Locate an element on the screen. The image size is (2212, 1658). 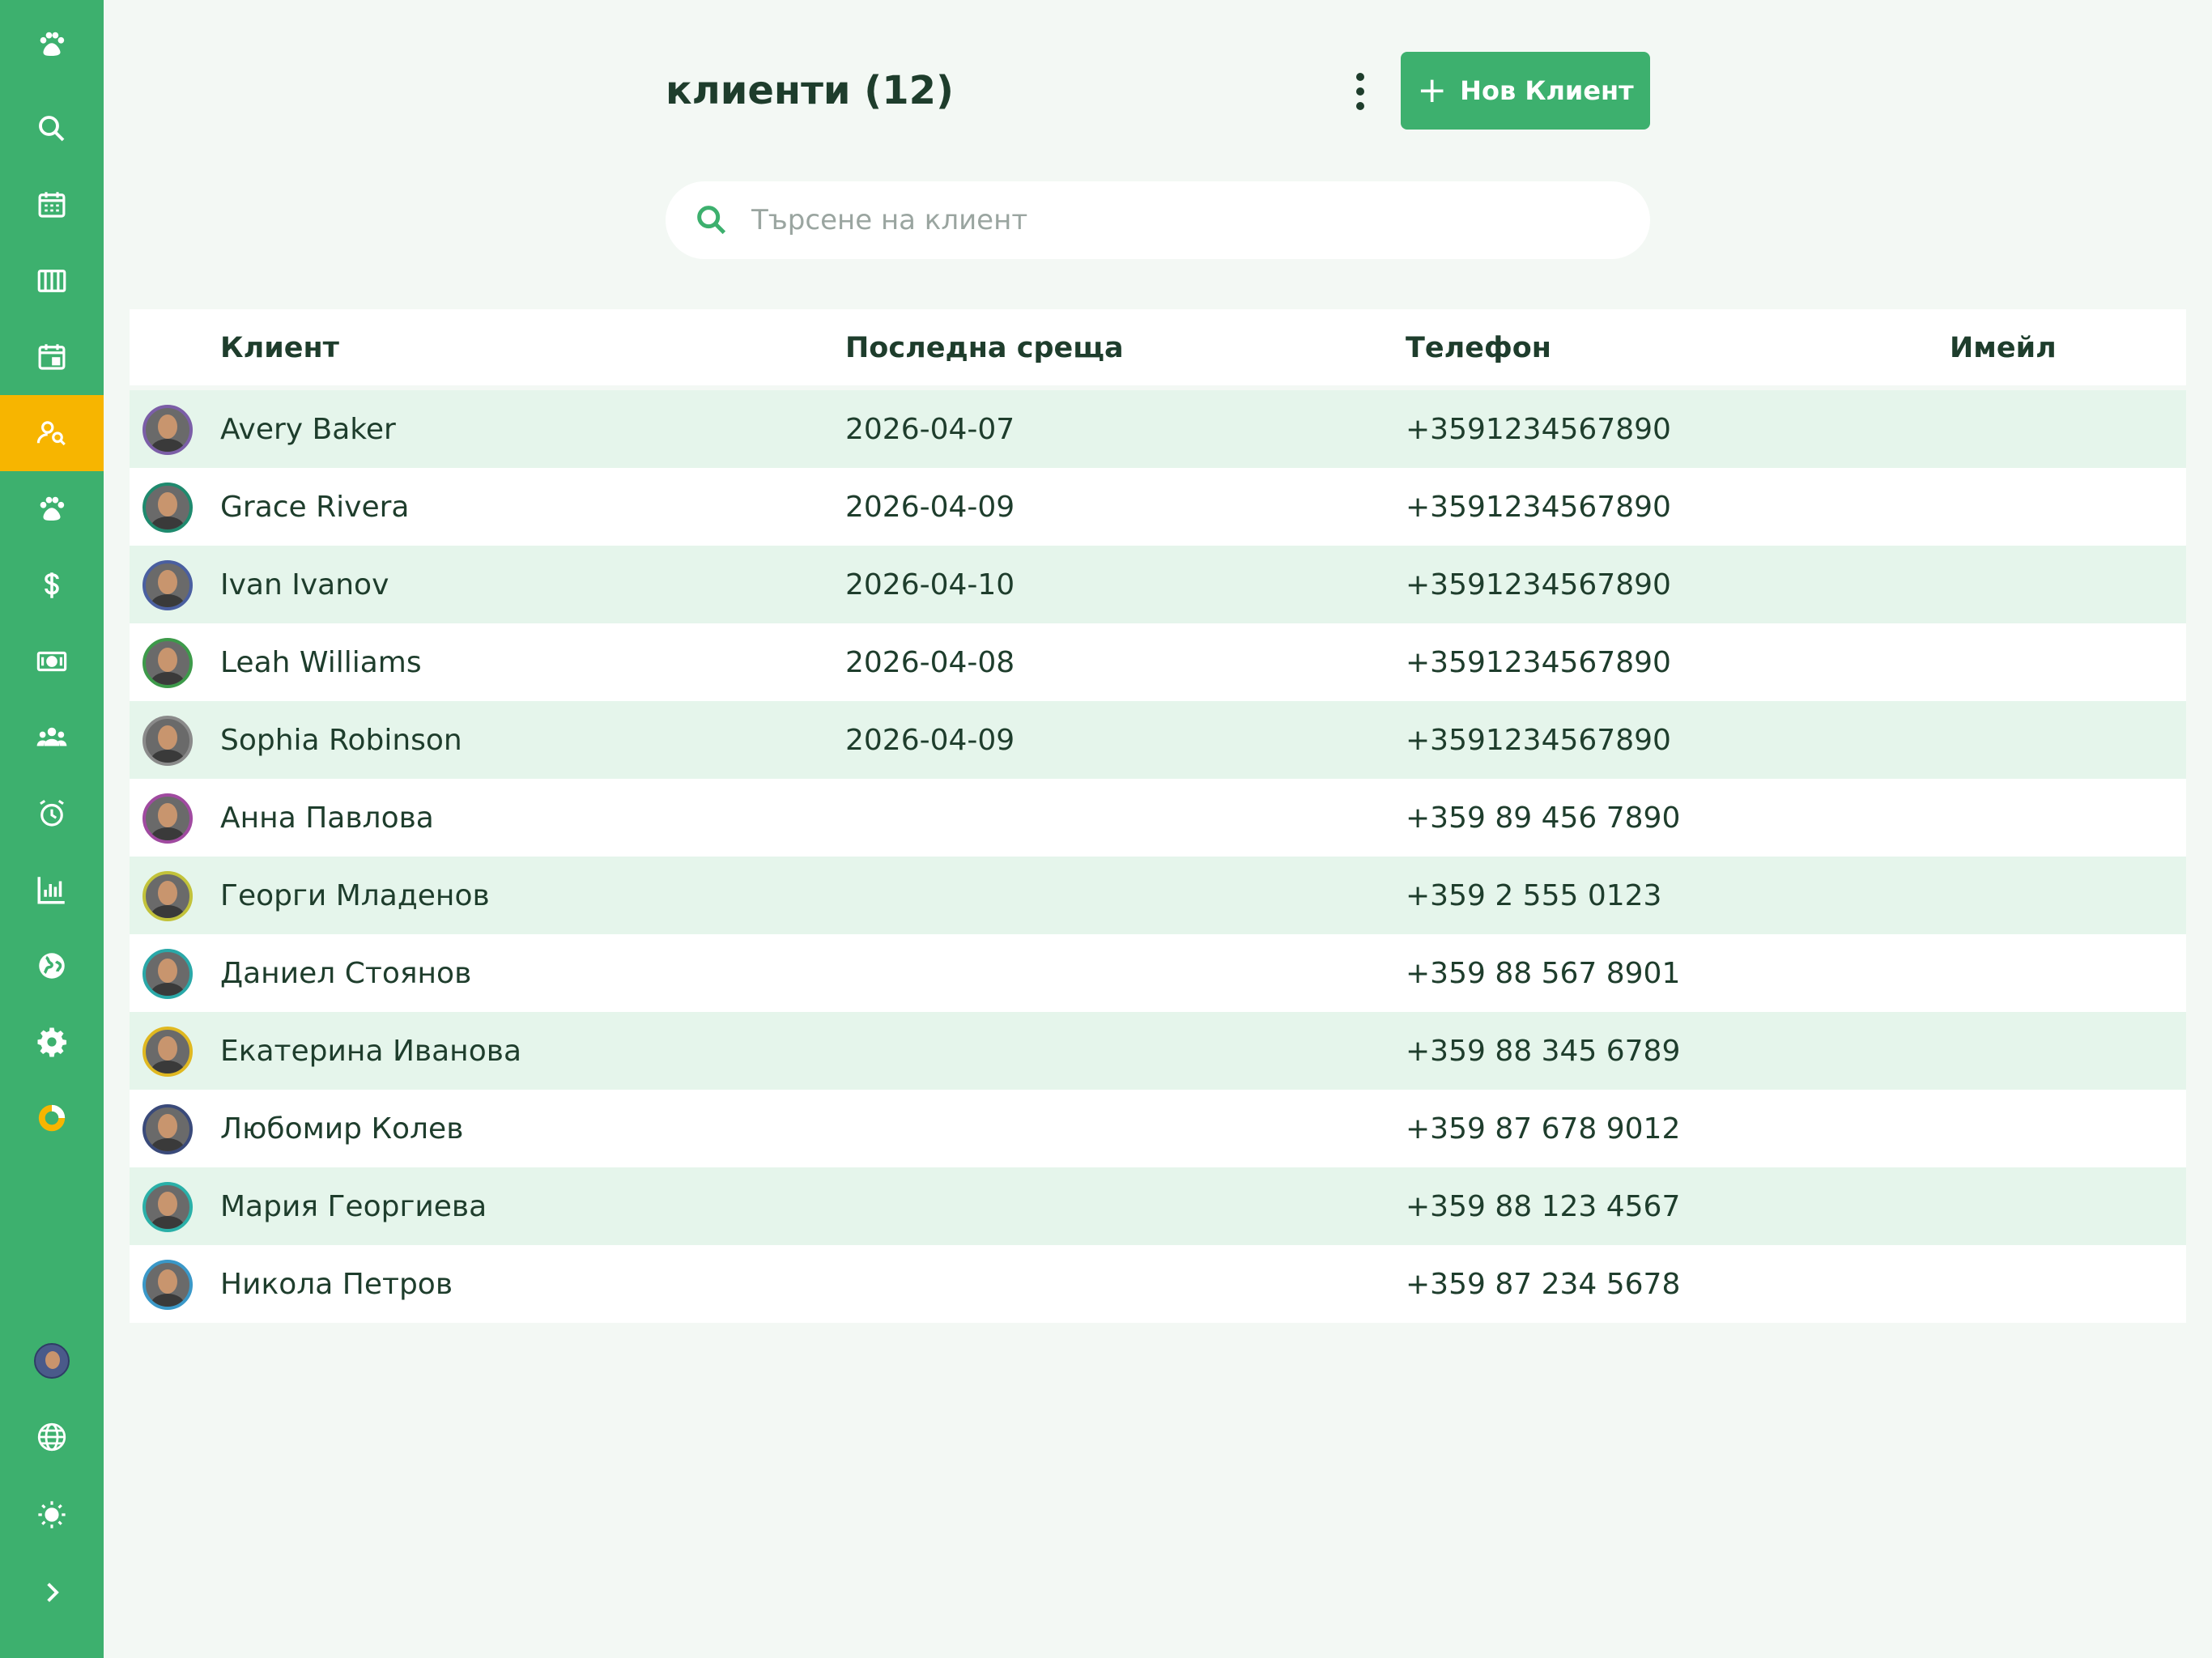
sidebar-item-calendar is located at coordinates (52, 205).